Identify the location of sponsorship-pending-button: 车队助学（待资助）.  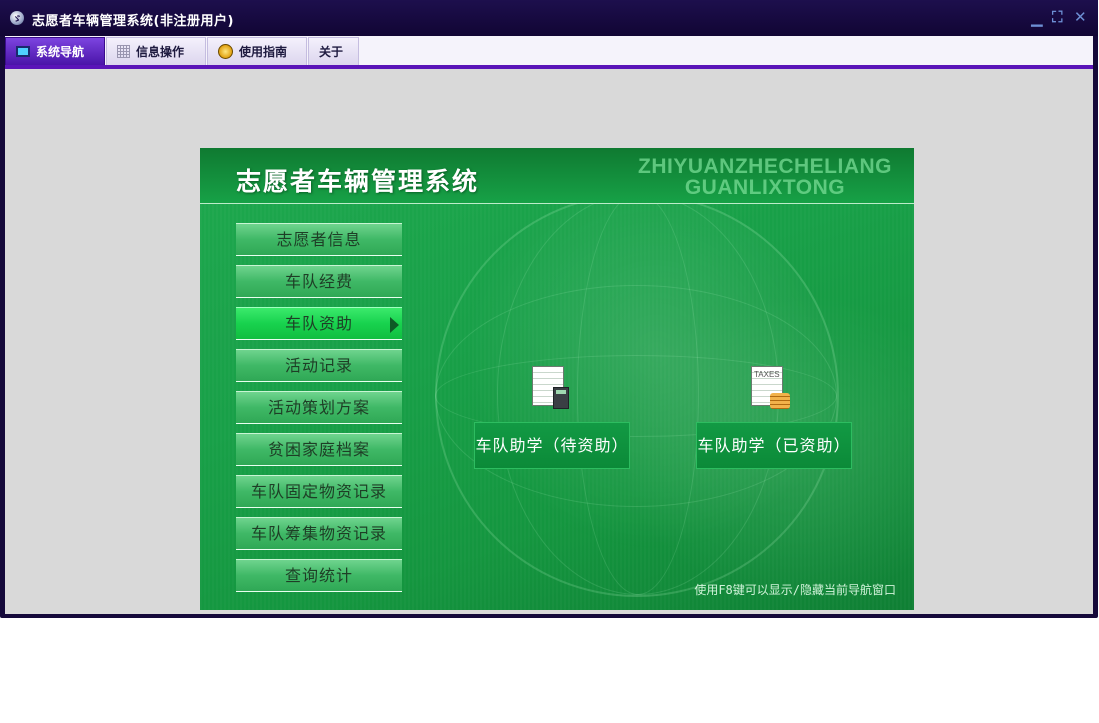
(552, 445).